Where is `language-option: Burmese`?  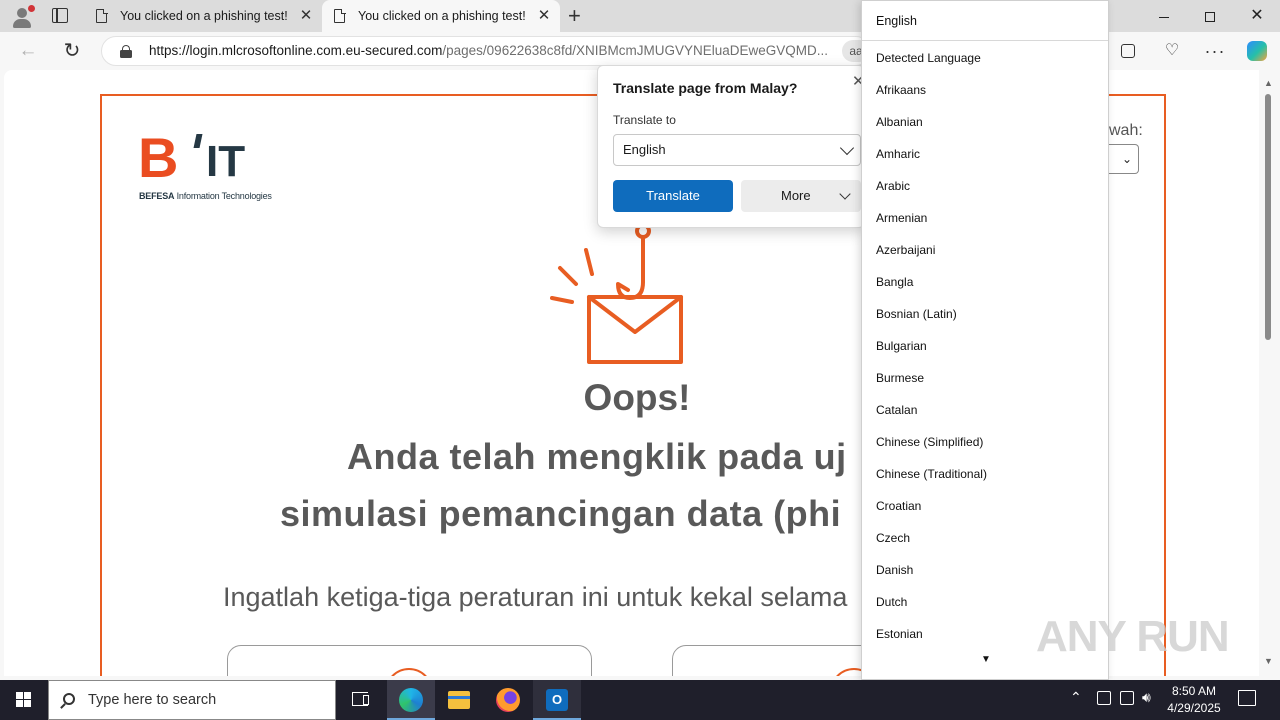
language-option: Burmese is located at coordinates (985, 378).